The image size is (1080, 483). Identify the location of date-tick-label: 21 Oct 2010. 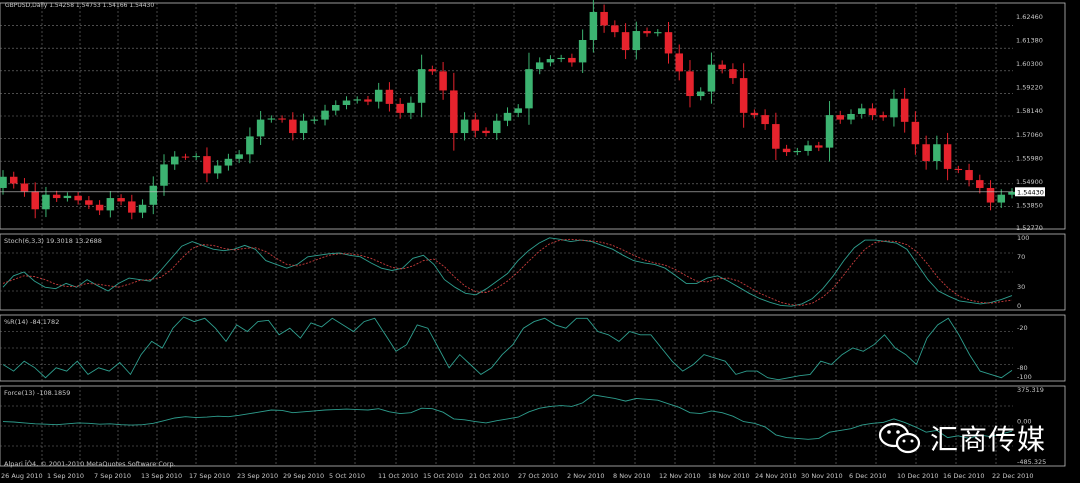
(489, 476).